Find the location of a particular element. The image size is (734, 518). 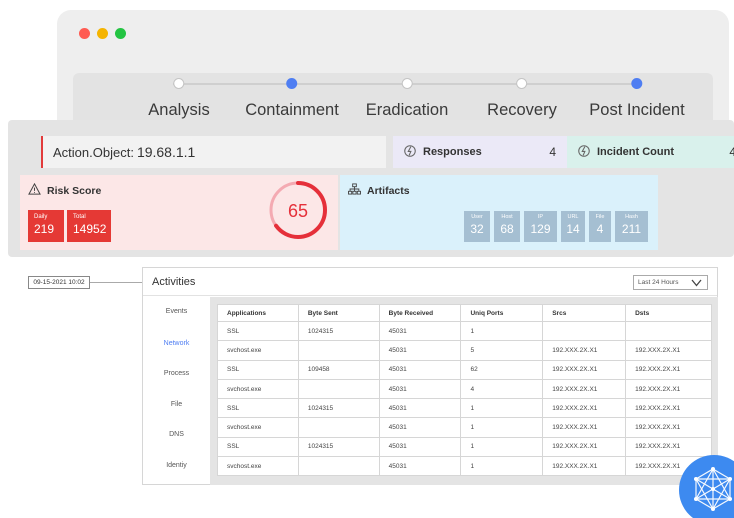

warning-icon is located at coordinates (34, 190).